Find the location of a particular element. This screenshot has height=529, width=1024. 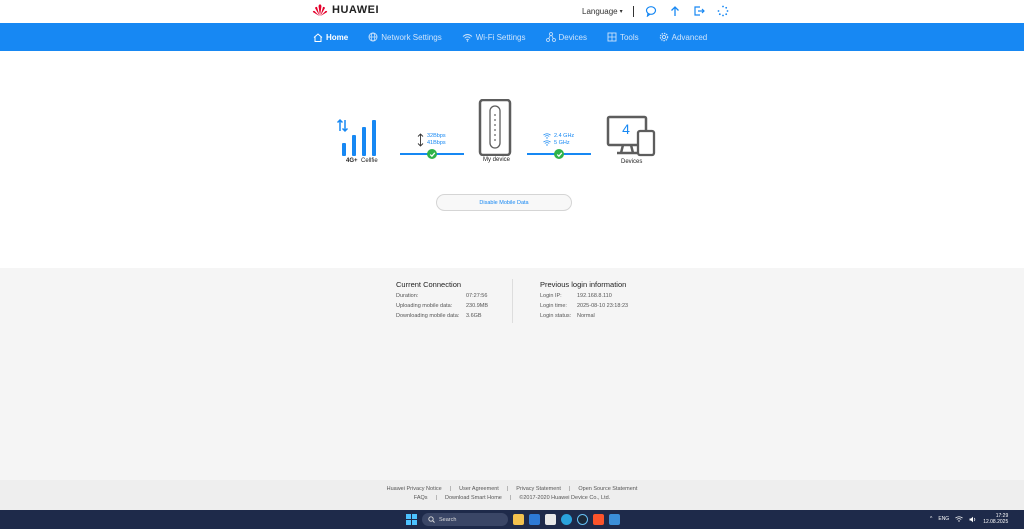

nav-advanced: Advanced is located at coordinates (683, 37).